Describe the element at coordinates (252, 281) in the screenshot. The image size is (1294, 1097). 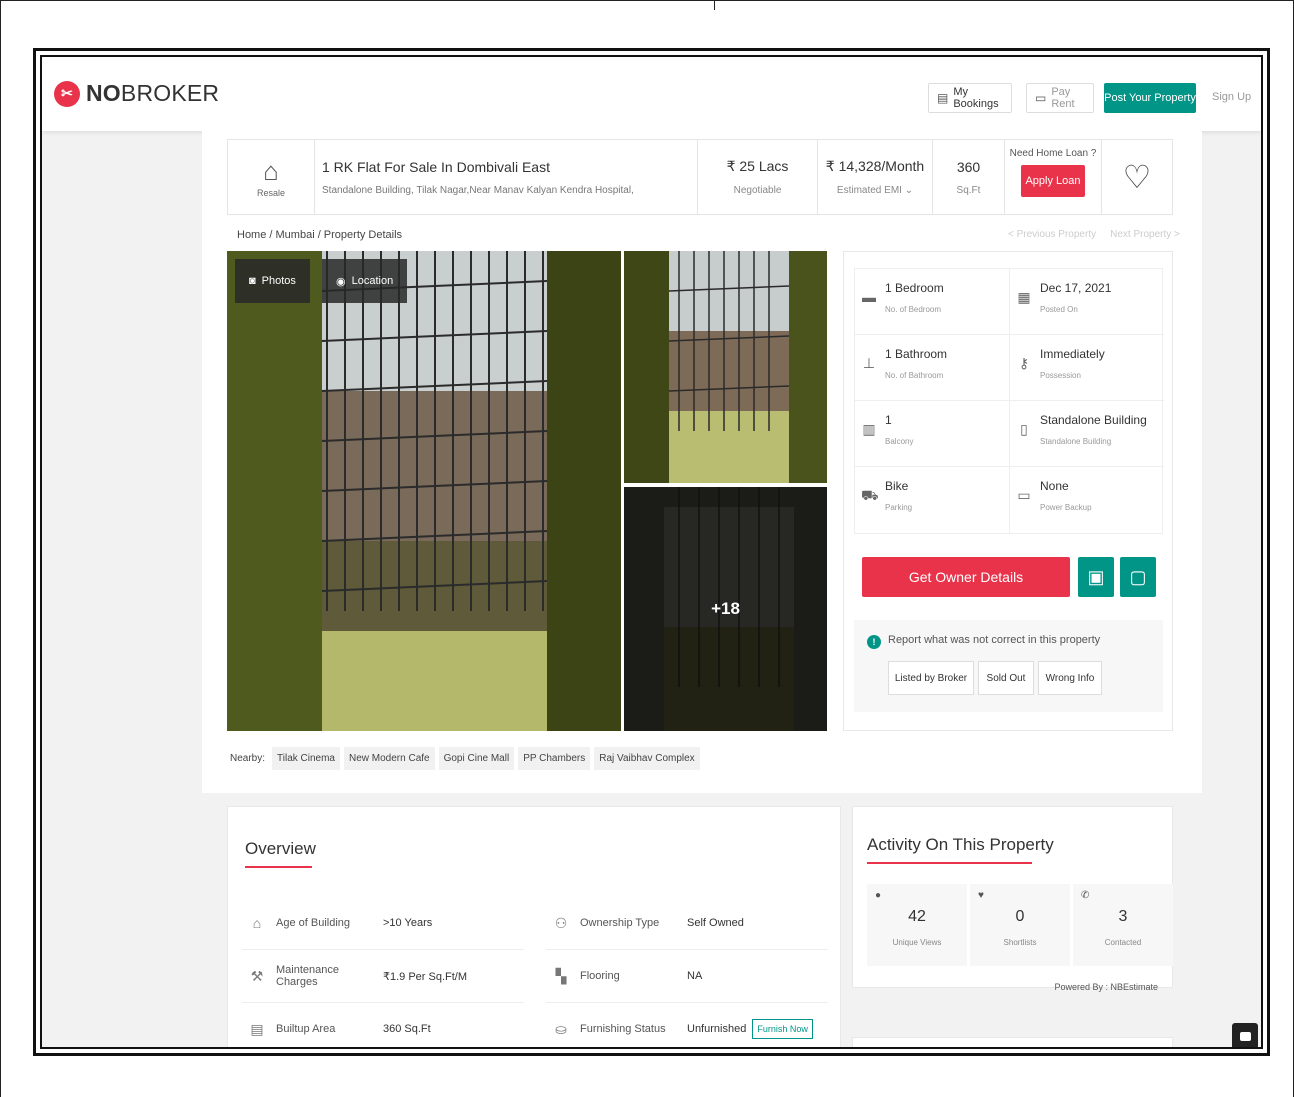
I see `camera-icon: ◙` at that location.